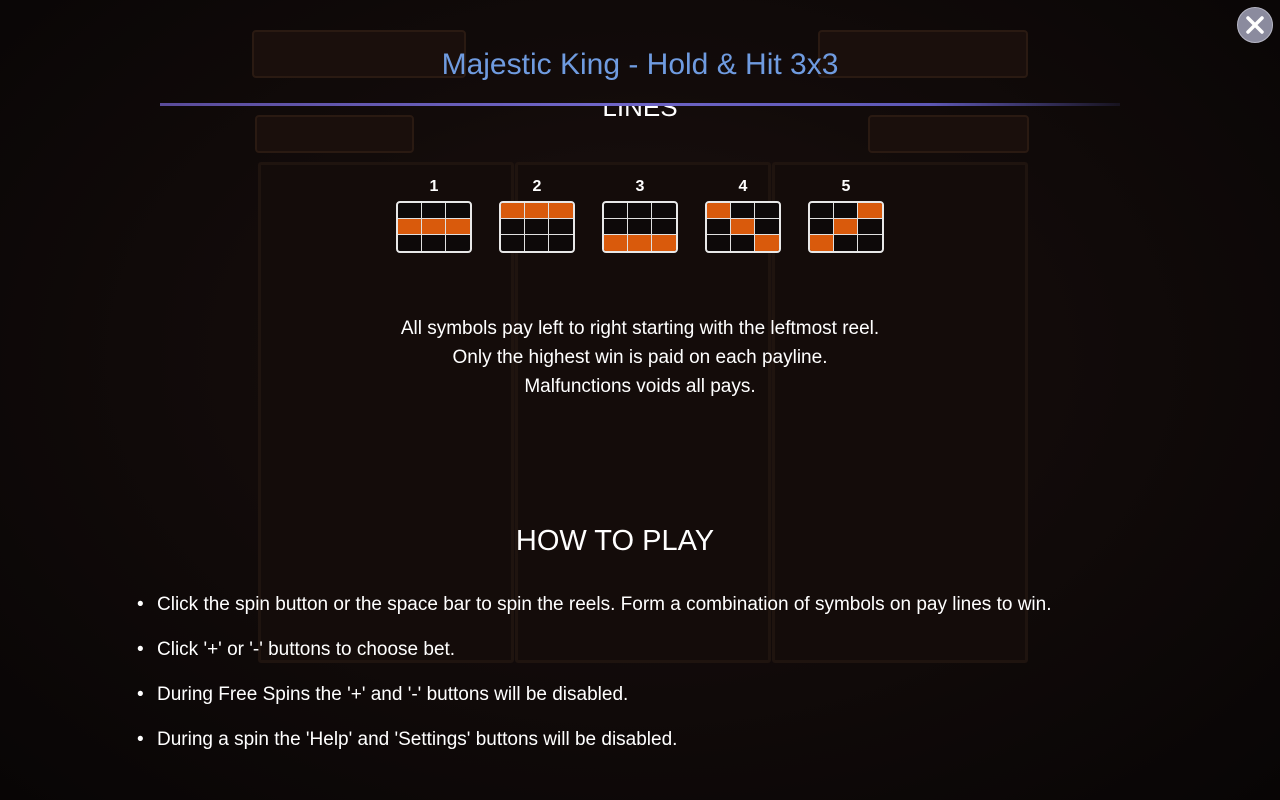  What do you see at coordinates (607, 649) in the screenshot?
I see `list-item: • Click '+' or '-' buttons to choose bet.` at bounding box center [607, 649].